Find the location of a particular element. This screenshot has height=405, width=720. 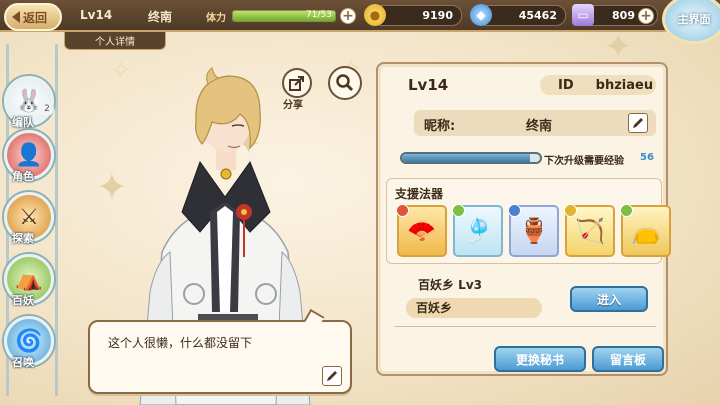

player-id-box: ID bhziaeu is located at coordinates (598, 85).